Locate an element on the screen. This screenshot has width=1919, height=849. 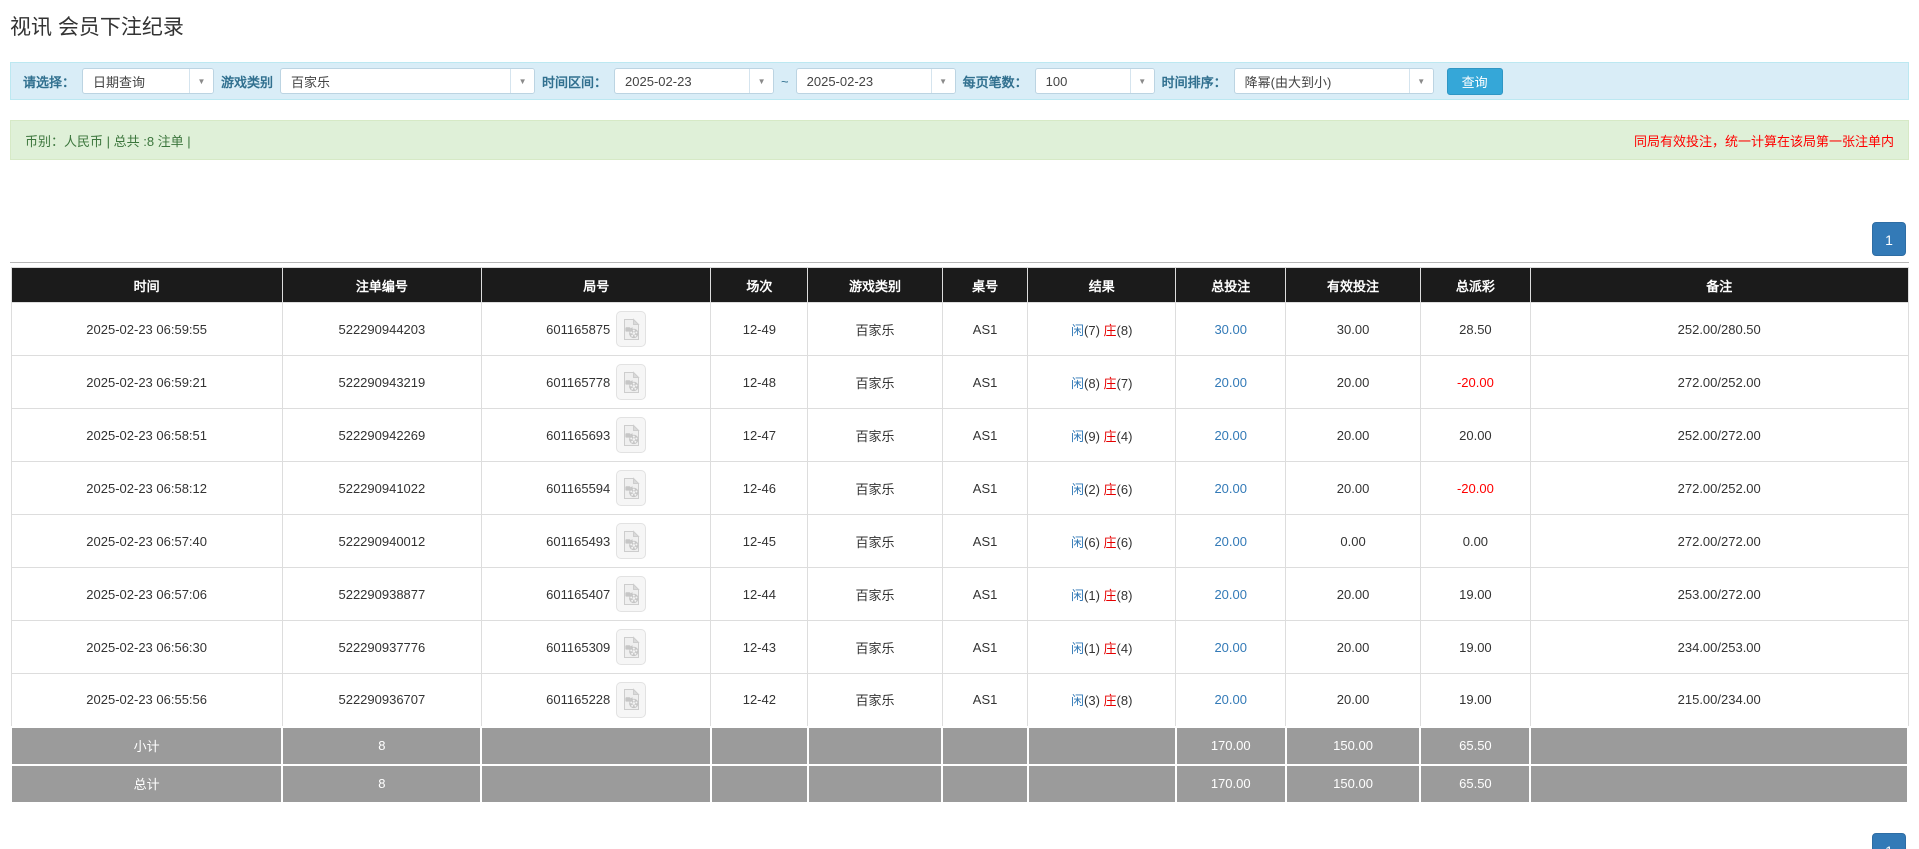
page-size-dropdown: 100 ▼ is located at coordinates (1094, 81).